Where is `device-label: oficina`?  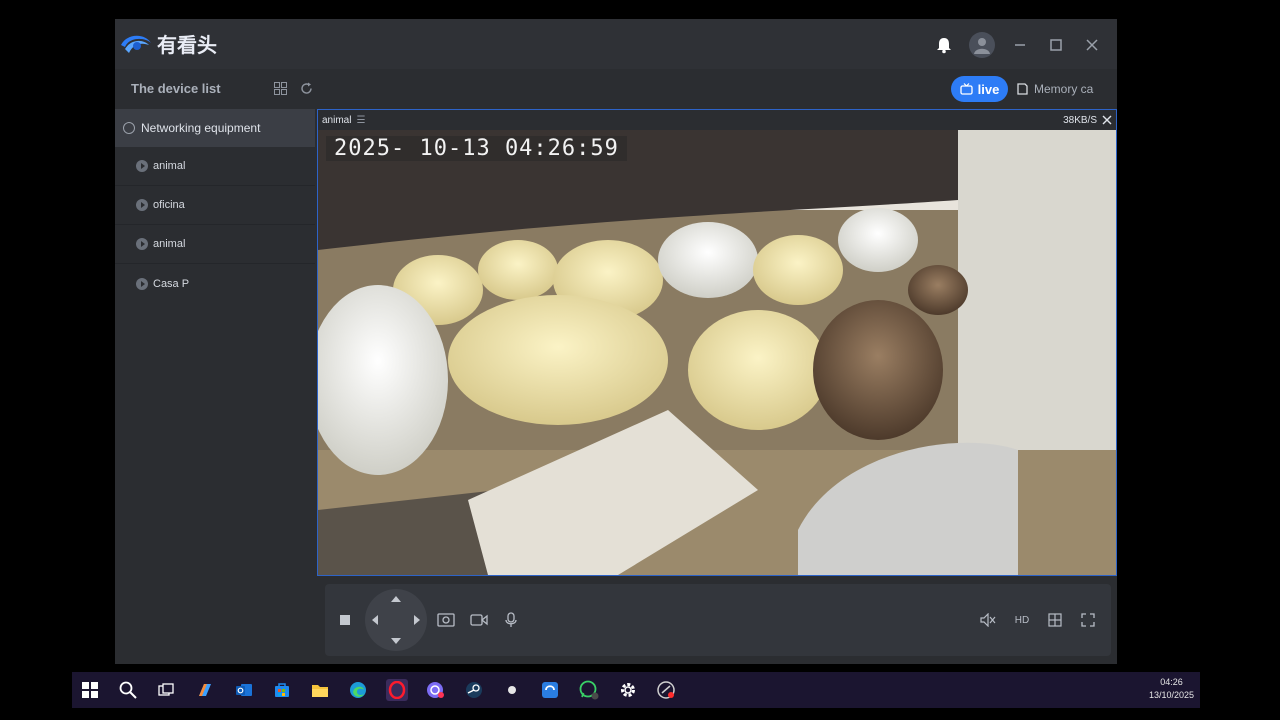 device-label: oficina is located at coordinates (169, 205).